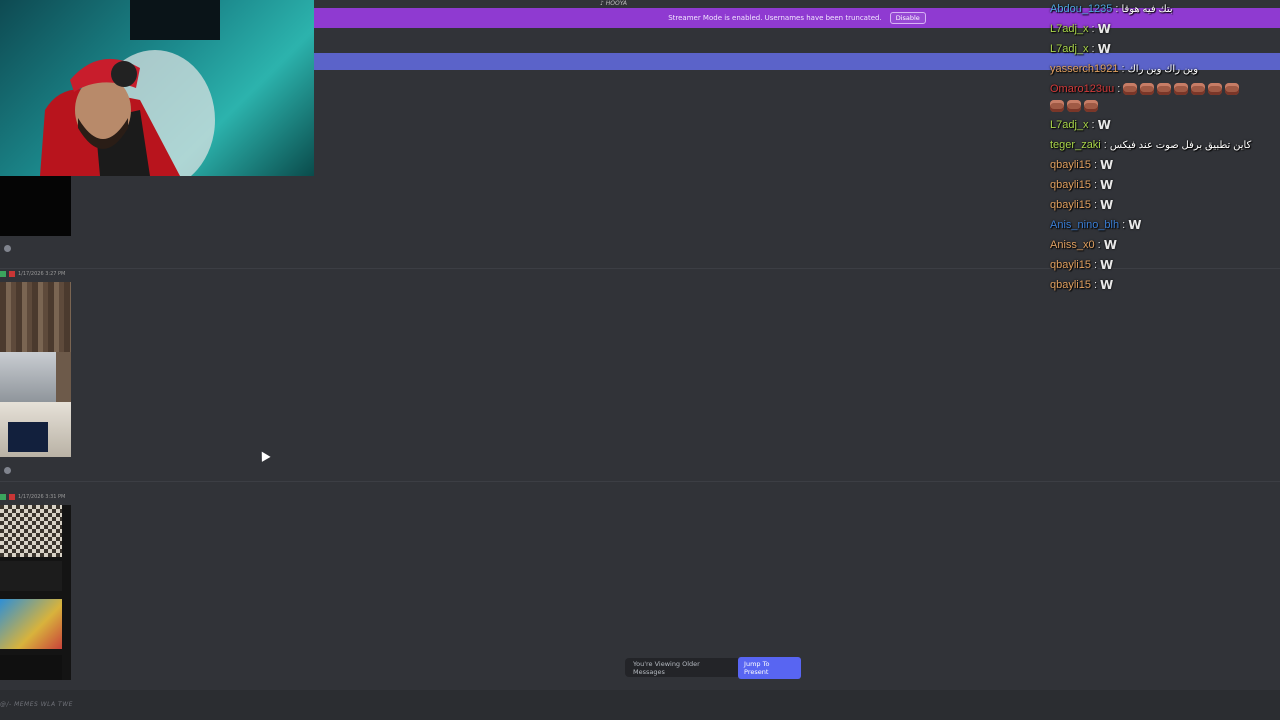 This screenshot has height=720, width=1280. Describe the element at coordinates (35, 317) in the screenshot. I see `curtain-area` at that location.